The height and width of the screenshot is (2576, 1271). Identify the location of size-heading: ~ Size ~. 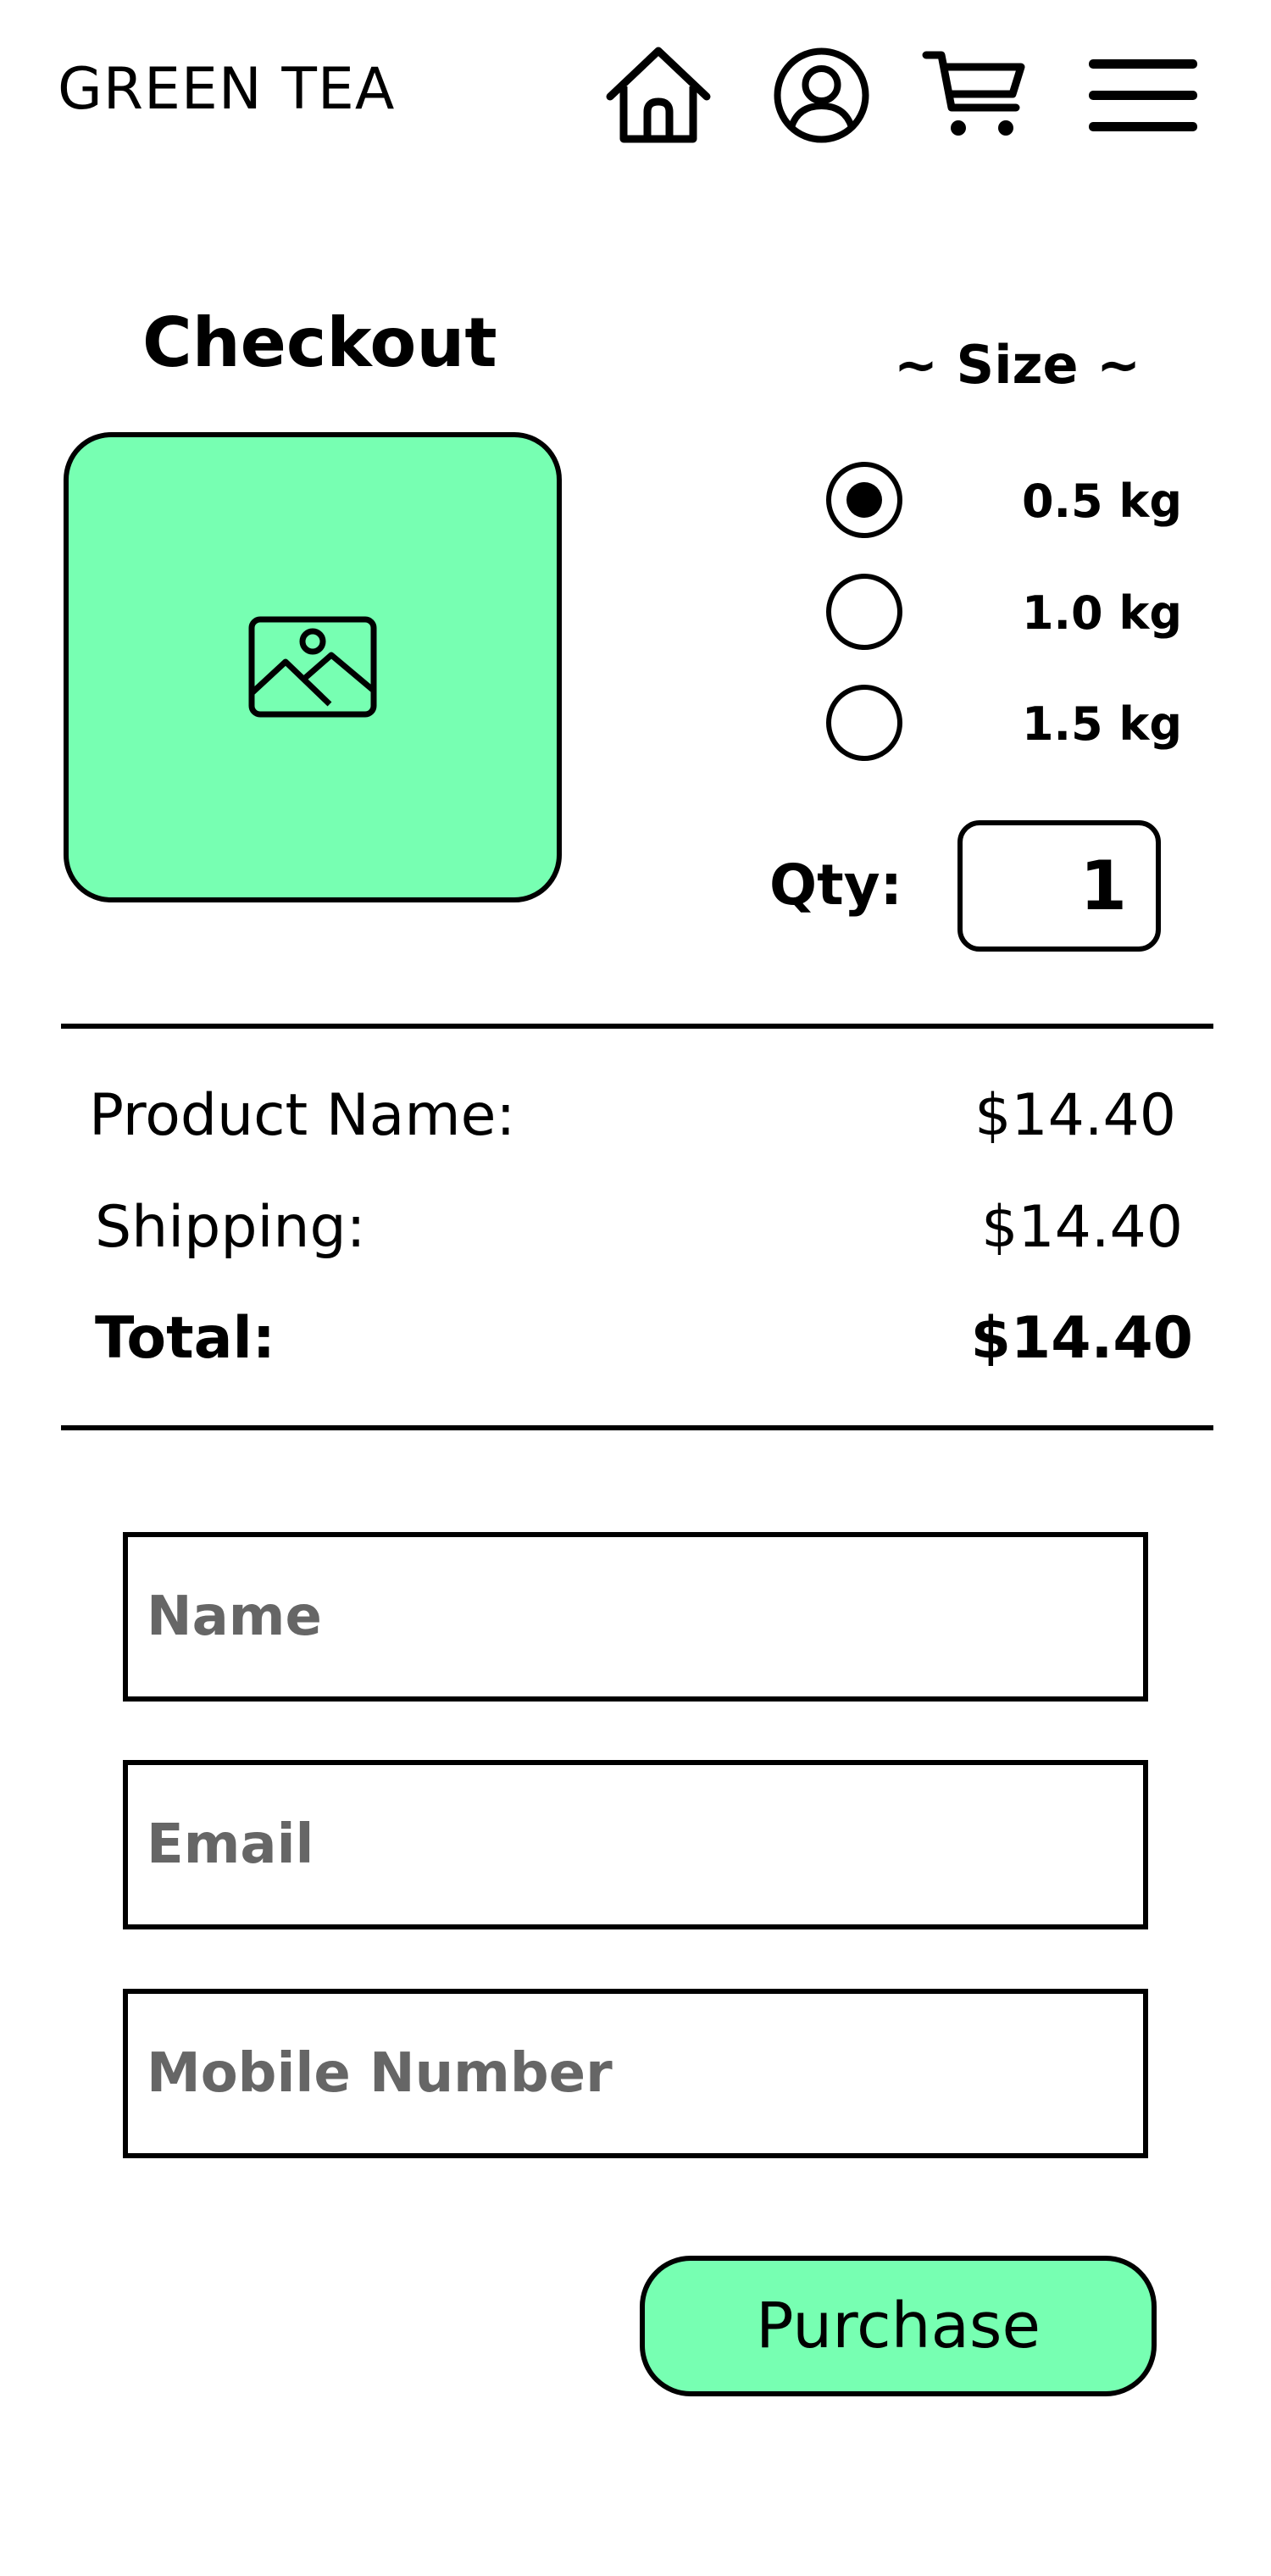
(1017, 365).